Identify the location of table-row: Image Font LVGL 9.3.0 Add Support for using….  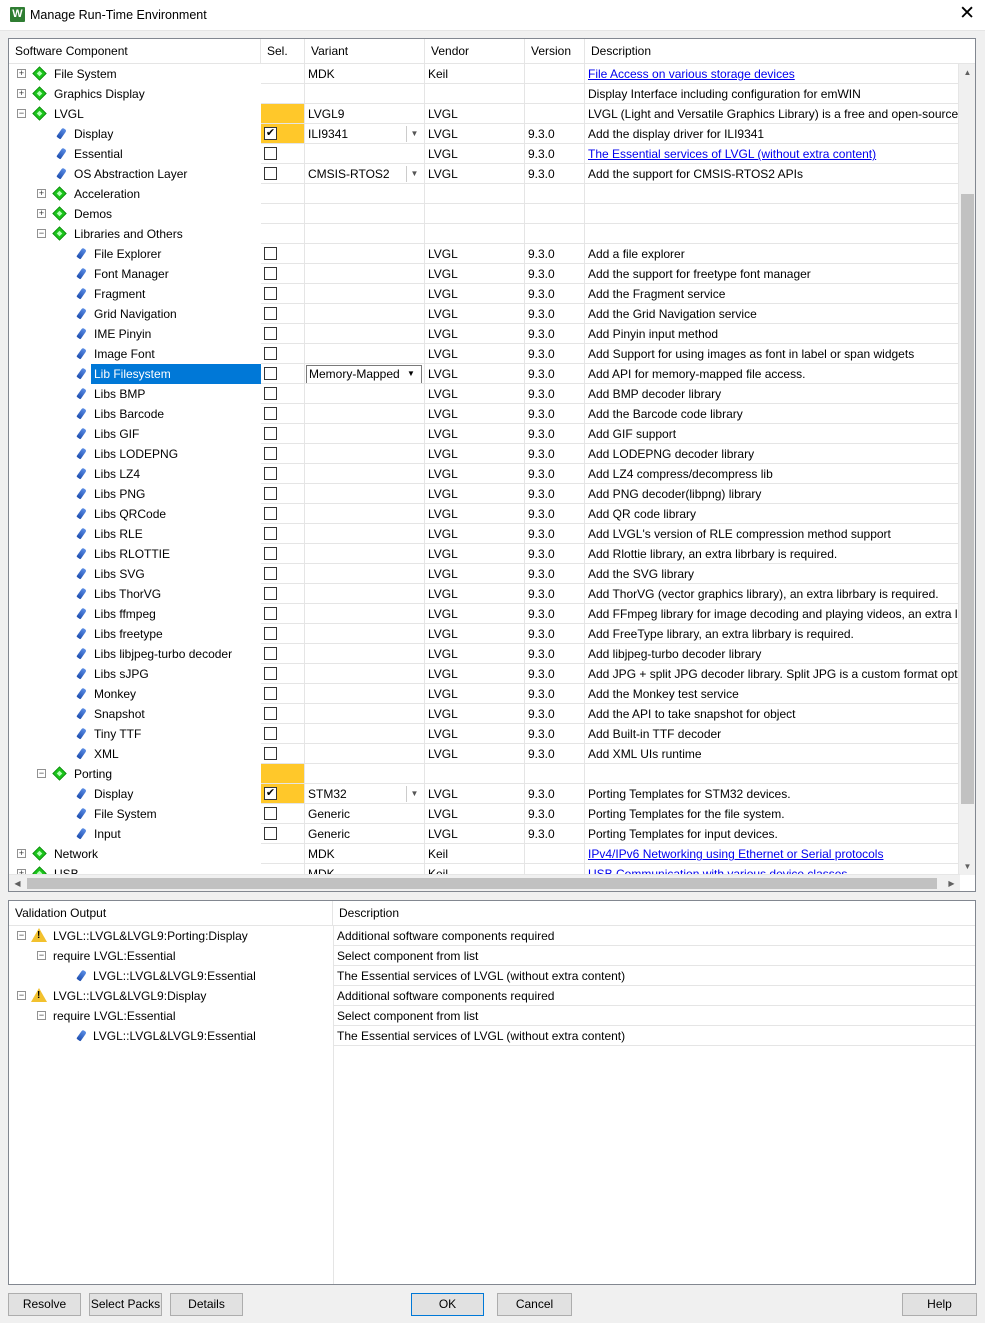
(484, 354).